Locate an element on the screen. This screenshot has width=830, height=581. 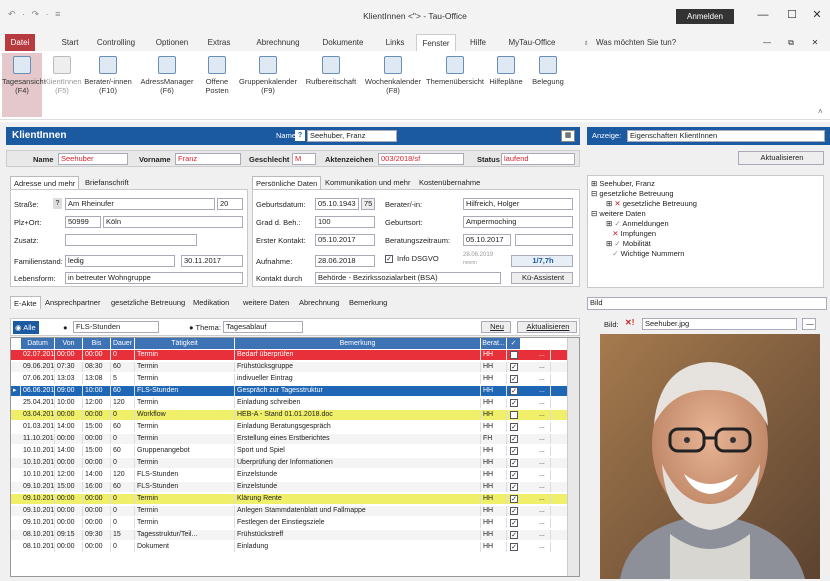
tab-medikation: Medikation is located at coordinates (211, 302).